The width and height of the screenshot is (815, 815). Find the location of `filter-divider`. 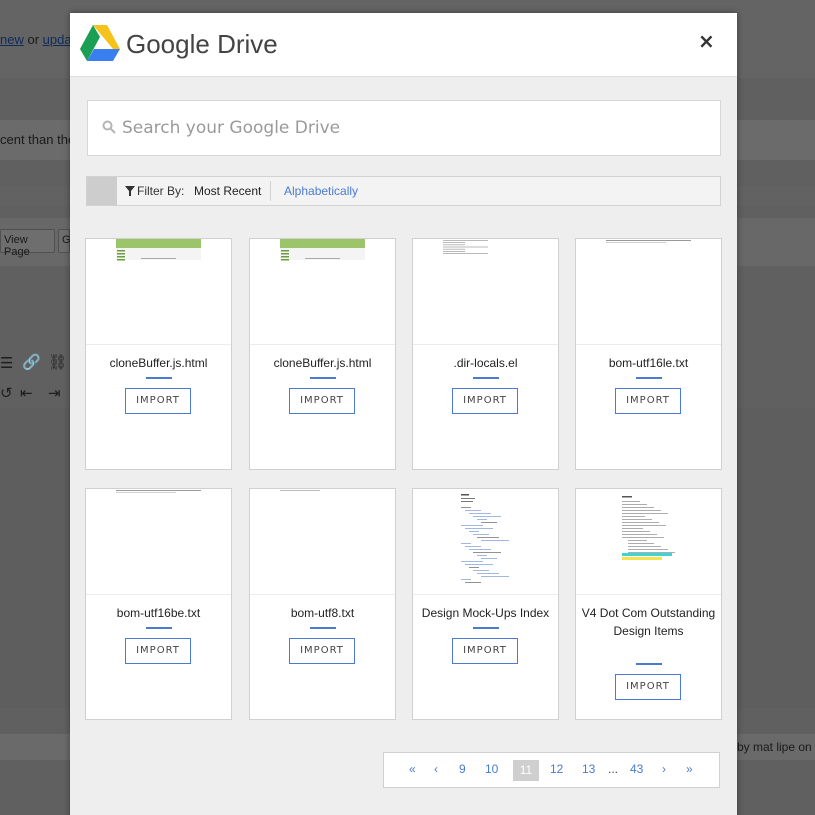

filter-divider is located at coordinates (270, 191).